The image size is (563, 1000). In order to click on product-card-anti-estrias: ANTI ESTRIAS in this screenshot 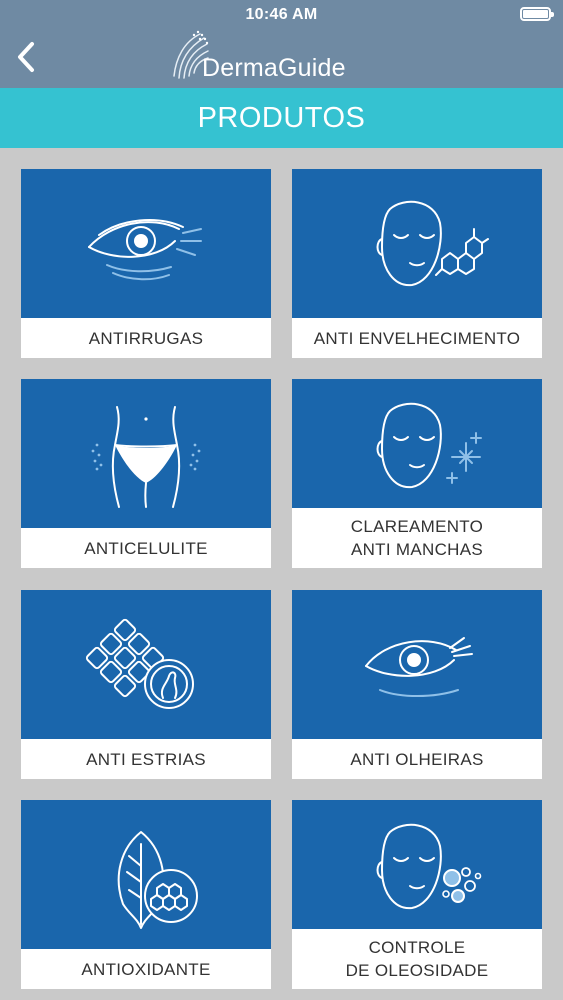, I will do `click(146, 684)`.